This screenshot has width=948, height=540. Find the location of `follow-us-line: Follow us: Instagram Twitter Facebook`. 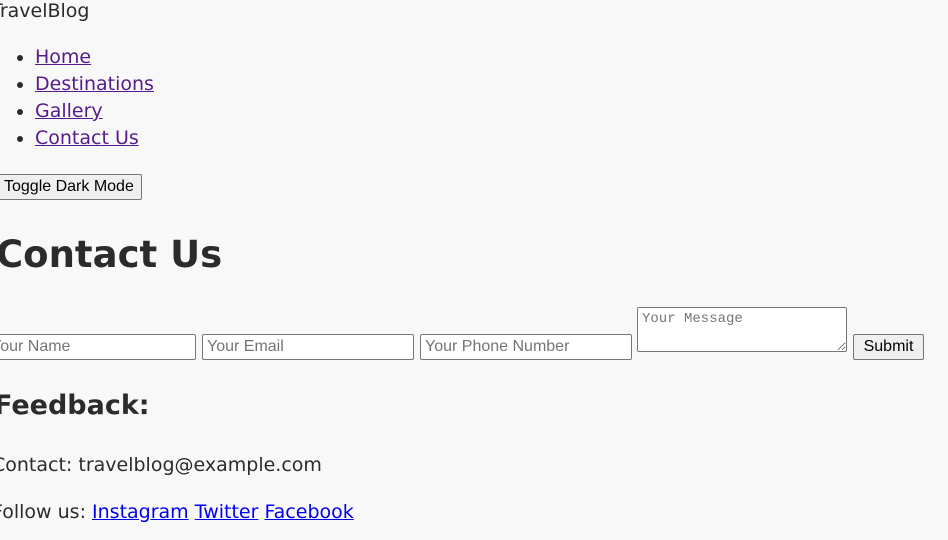

follow-us-line: Follow us: Instagram Twitter Facebook is located at coordinates (177, 512).